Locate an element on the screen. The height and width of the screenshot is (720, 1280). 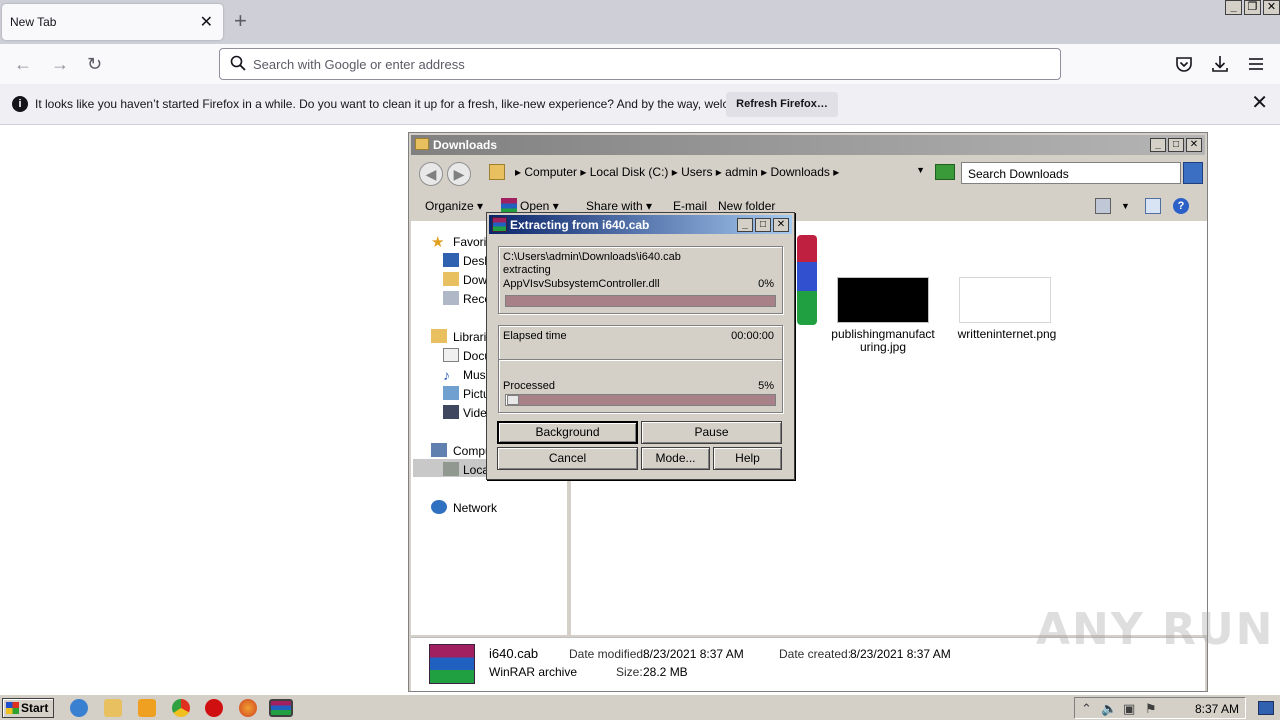
network-tray-icon: ▣ is located at coordinates (1129, 709).